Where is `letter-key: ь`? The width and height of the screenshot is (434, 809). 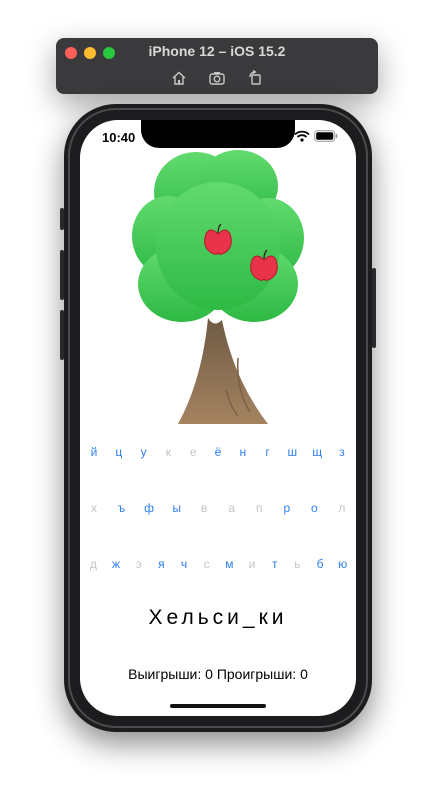
letter-key: ь is located at coordinates (297, 564).